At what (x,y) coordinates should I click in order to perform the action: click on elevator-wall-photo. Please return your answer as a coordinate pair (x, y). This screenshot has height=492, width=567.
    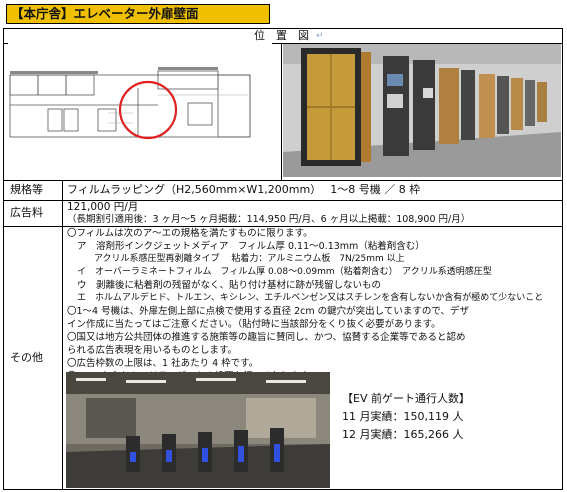
    Looking at the image, I should click on (422, 110).